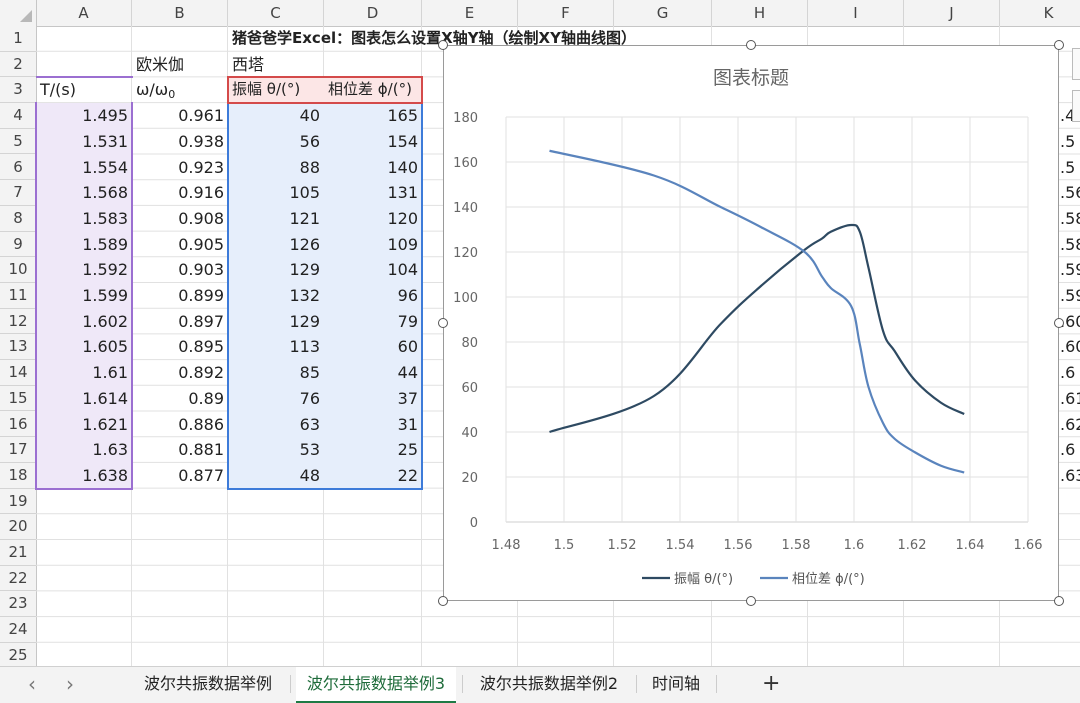 The width and height of the screenshot is (1080, 703). I want to click on table-cell-a5: 1.531, so click(84, 142).